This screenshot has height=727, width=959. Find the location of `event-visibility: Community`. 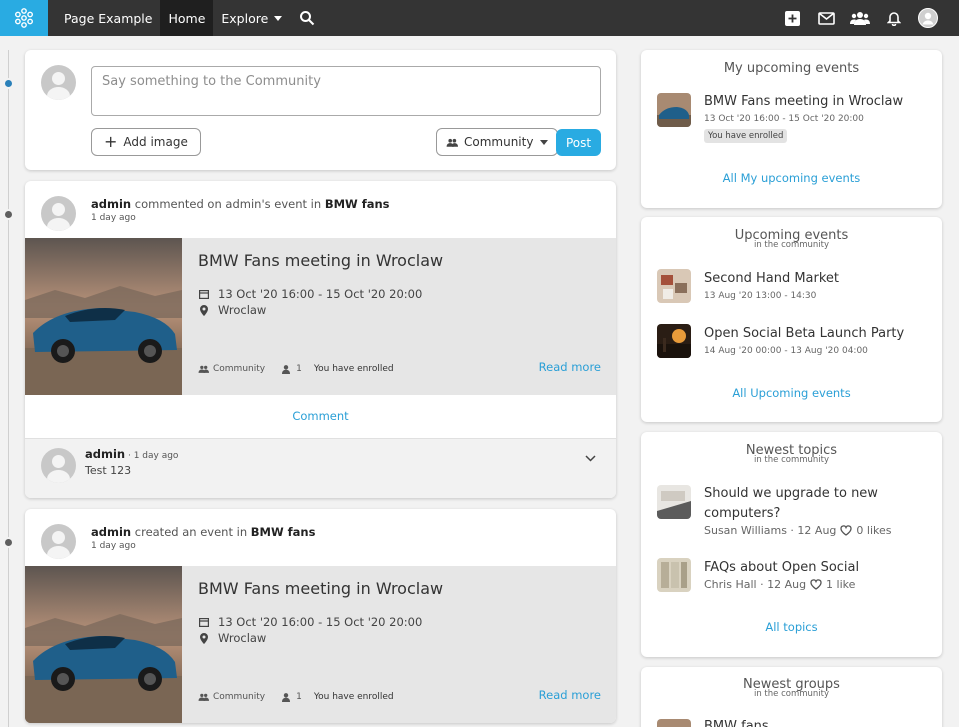

event-visibility: Community is located at coordinates (239, 697).